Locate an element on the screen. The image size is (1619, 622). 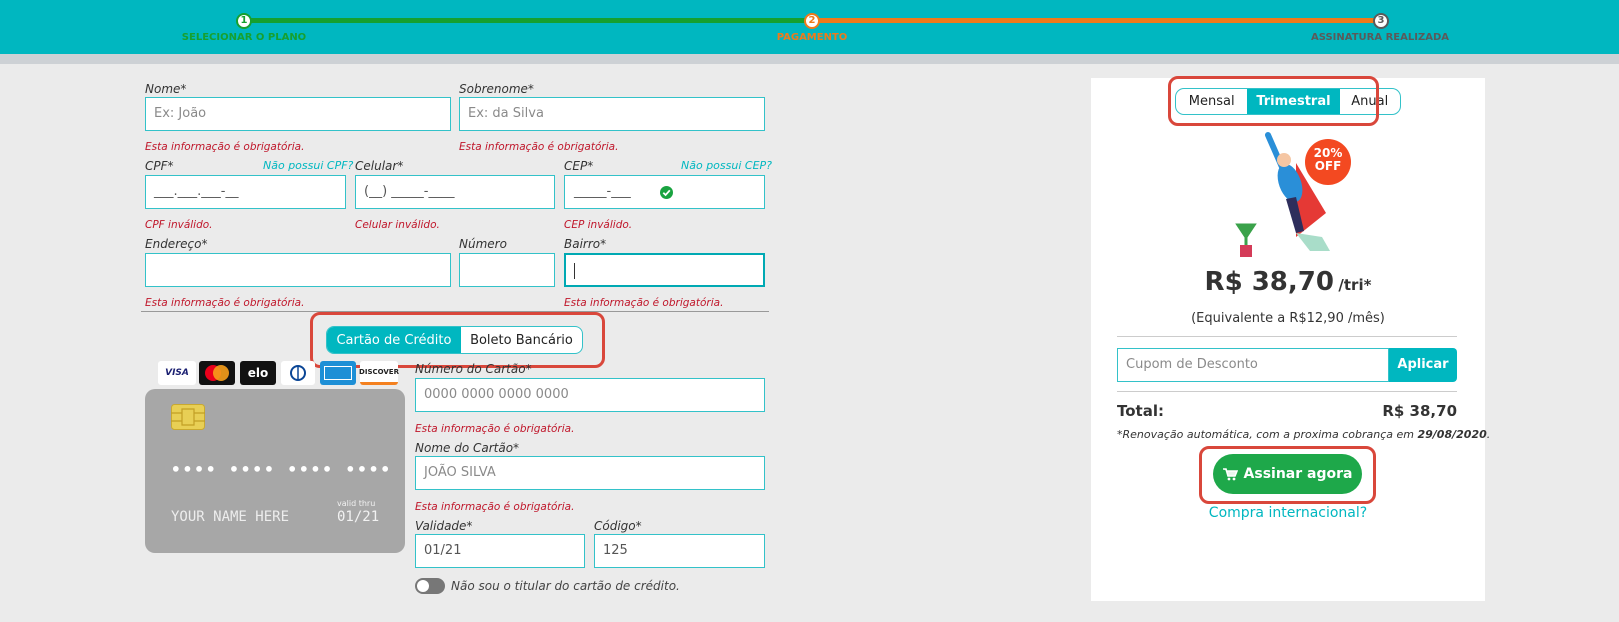
cart-icon is located at coordinates (1230, 473).